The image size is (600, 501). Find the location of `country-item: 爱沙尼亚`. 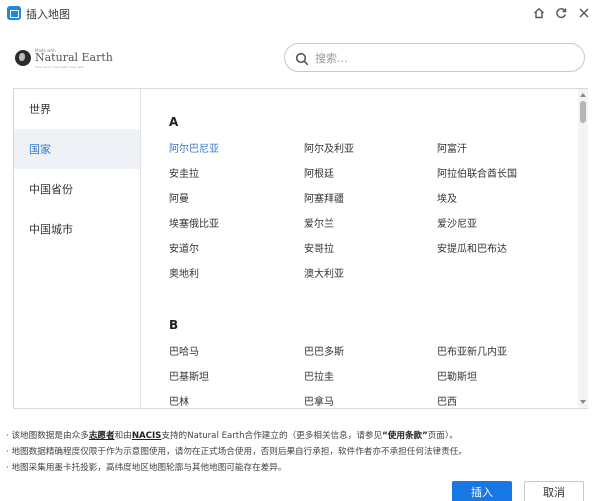

country-item: 爱沙尼亚 is located at coordinates (457, 222).